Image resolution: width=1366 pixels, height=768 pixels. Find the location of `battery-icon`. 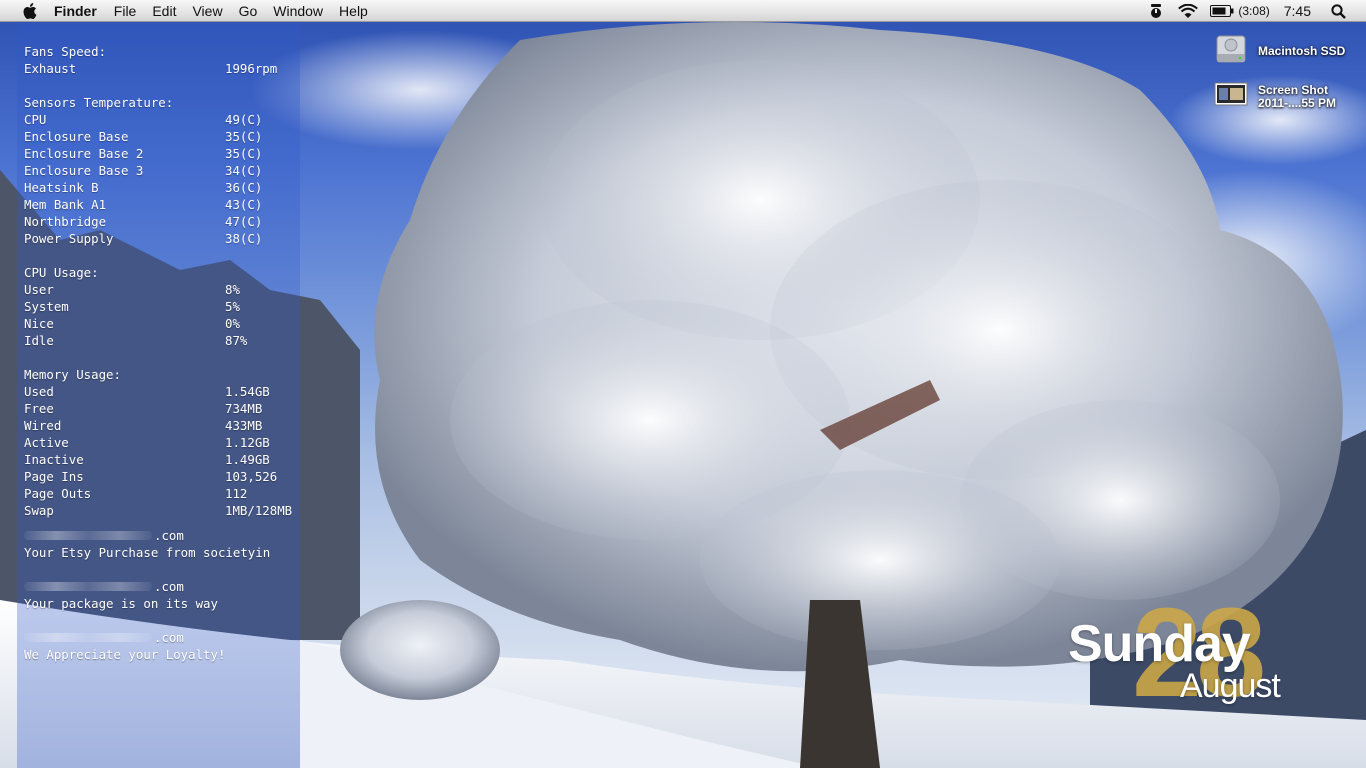

battery-icon is located at coordinates (1222, 11).